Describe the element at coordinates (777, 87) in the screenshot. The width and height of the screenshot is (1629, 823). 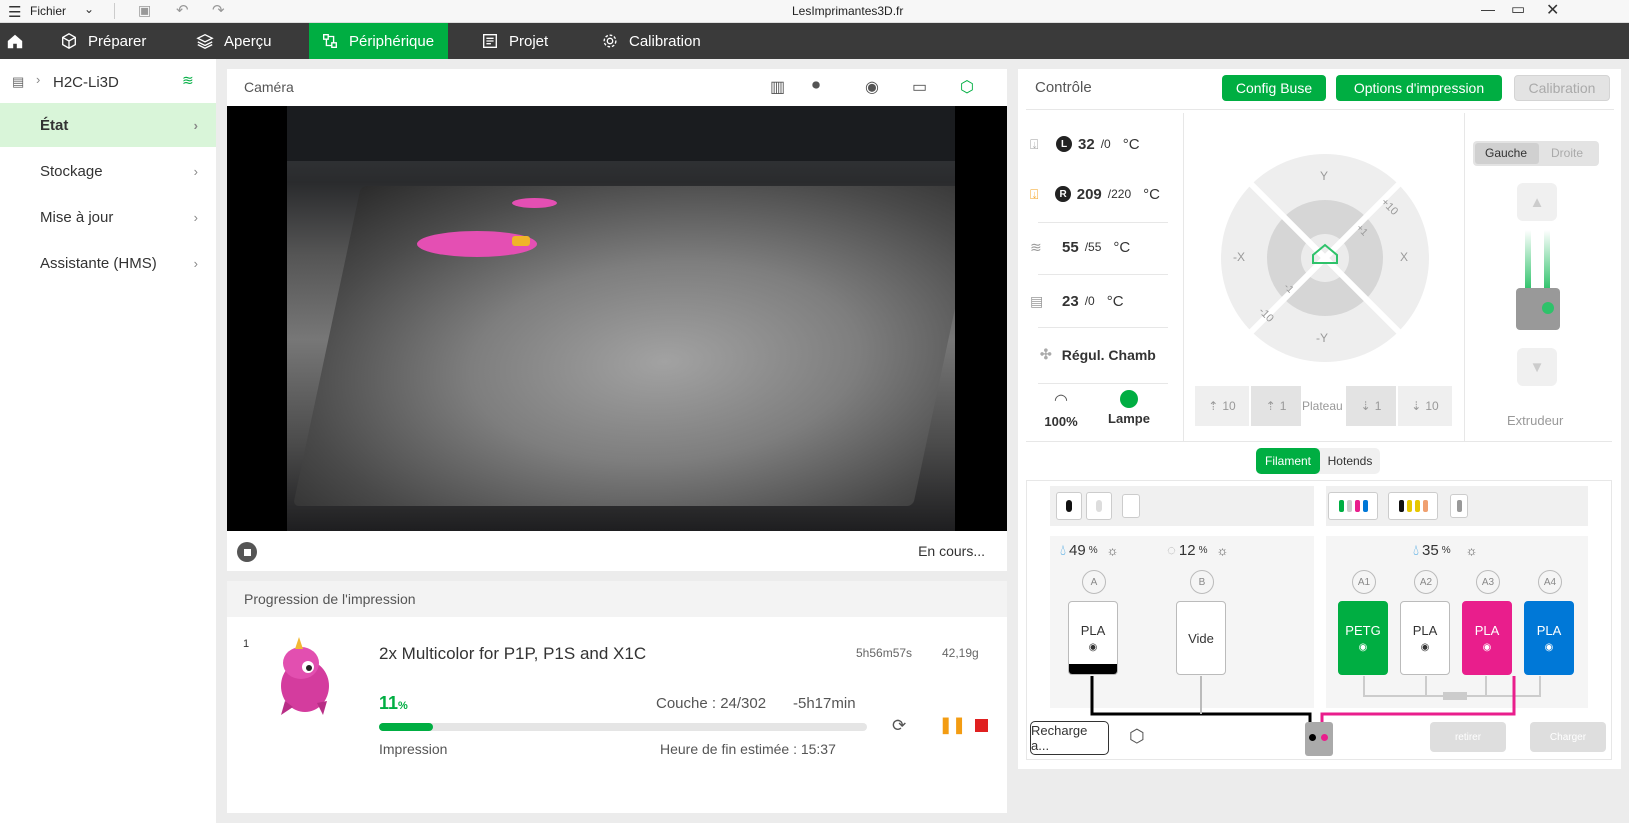
I see `sd-card-icon: ▥` at that location.